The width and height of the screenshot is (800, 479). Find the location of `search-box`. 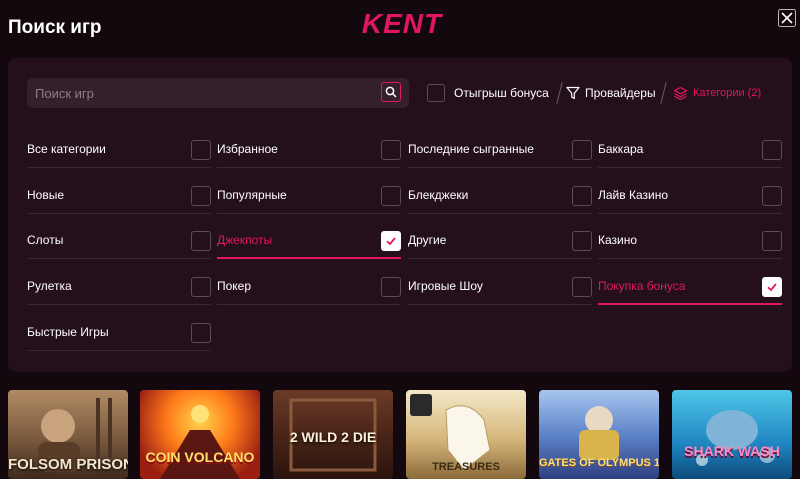

search-box is located at coordinates (218, 93).